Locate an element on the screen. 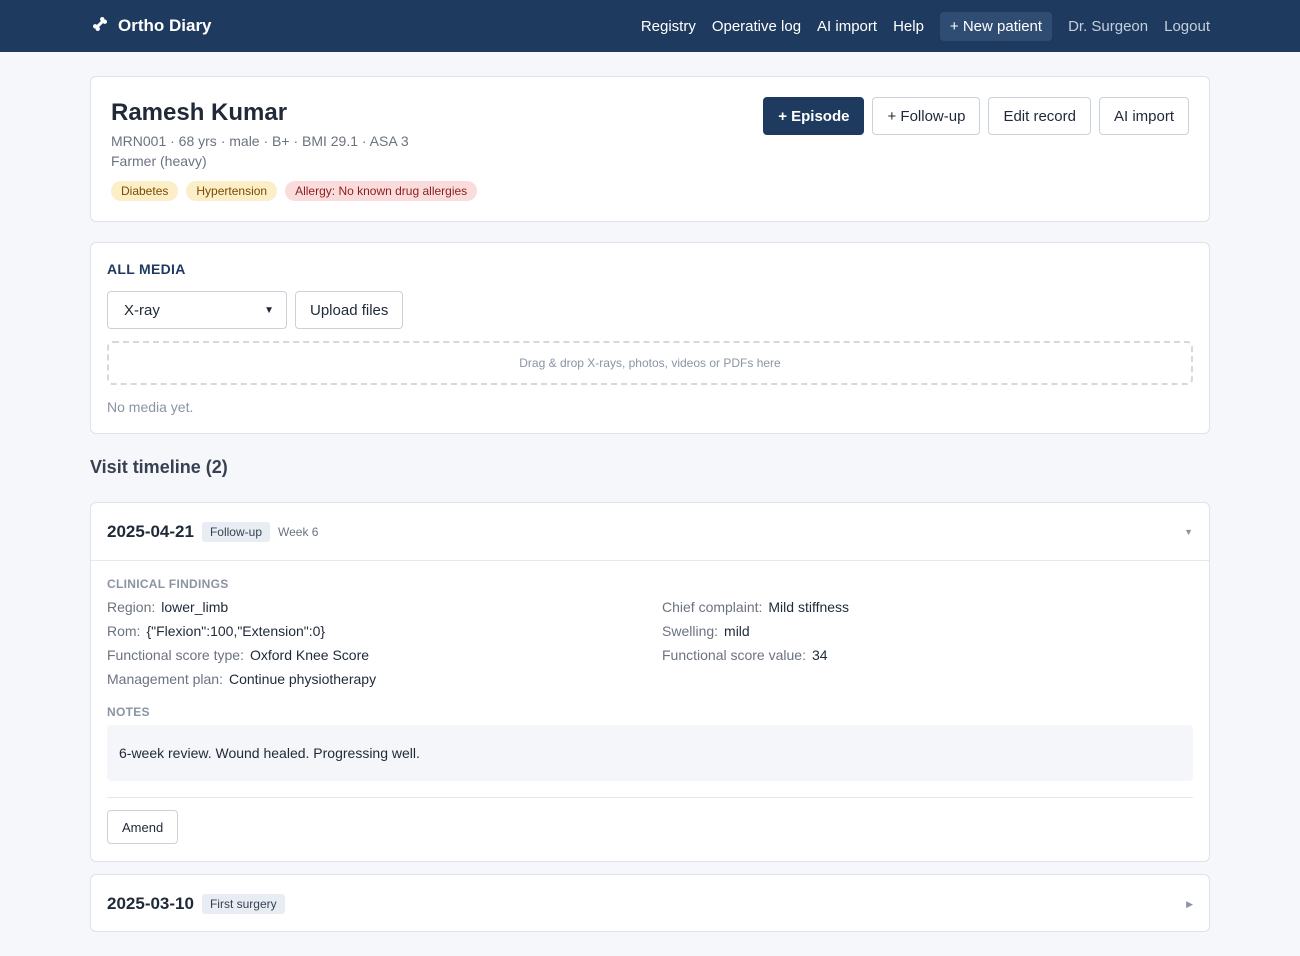  add-follow-up-button: + Follow-up is located at coordinates (926, 116).